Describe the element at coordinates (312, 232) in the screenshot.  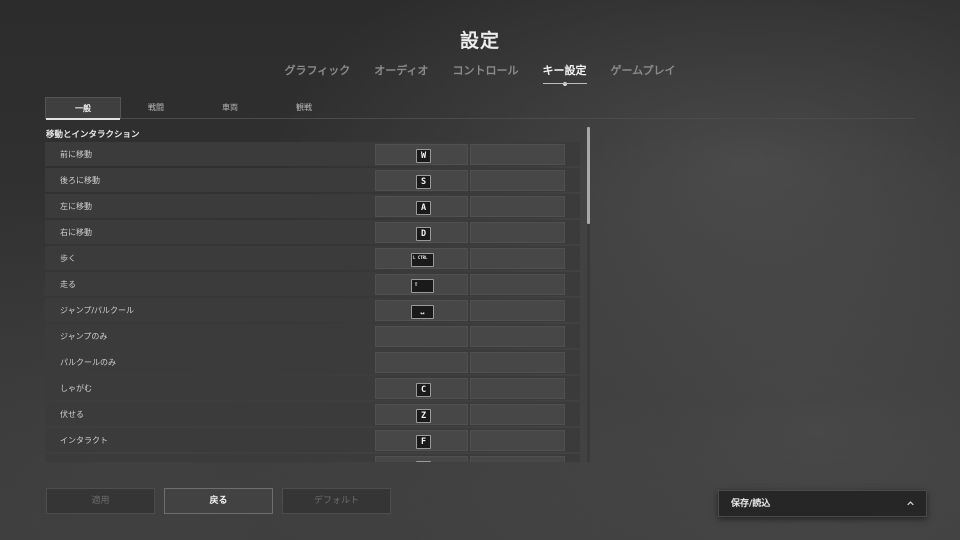
I see `keybinding-row: 右に移動 D` at that location.